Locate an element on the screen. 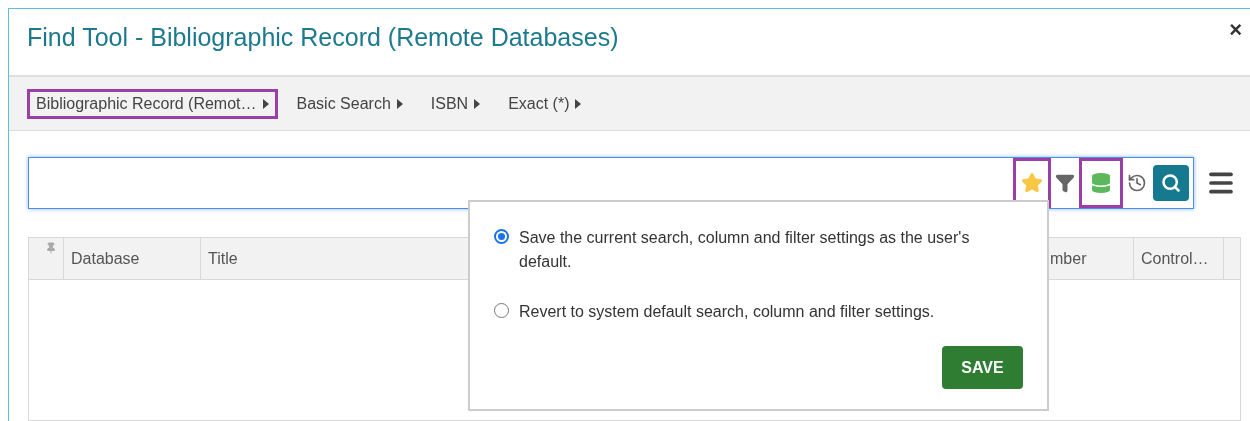  star-icon is located at coordinates (1032, 183).